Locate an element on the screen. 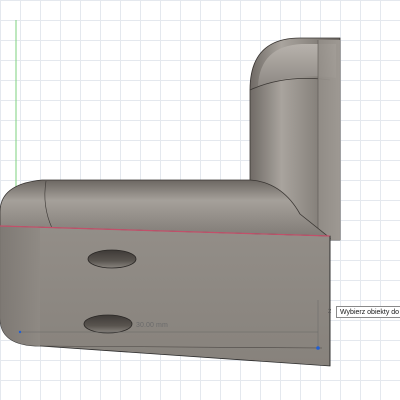 This screenshot has width=400, height=400. dimension-label: 30.00 mm is located at coordinates (152, 325).